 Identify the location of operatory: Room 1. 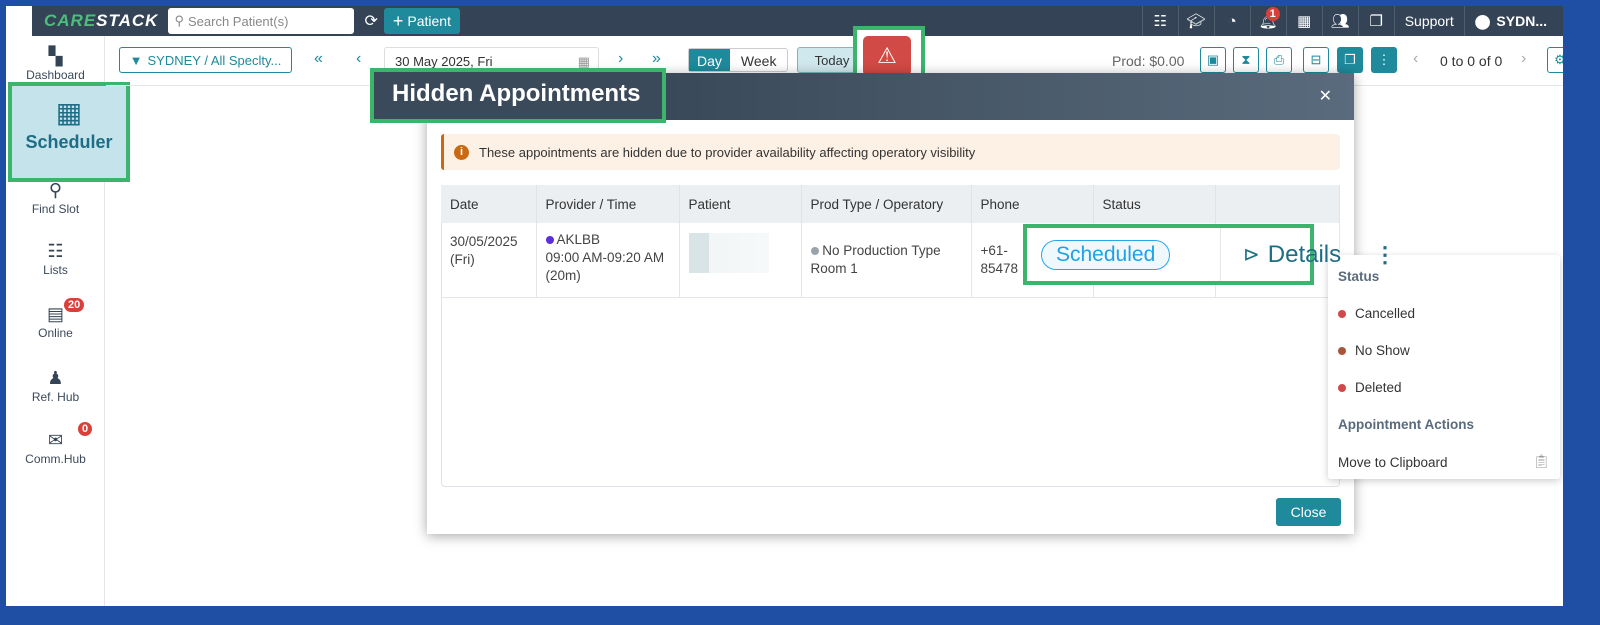
(834, 268).